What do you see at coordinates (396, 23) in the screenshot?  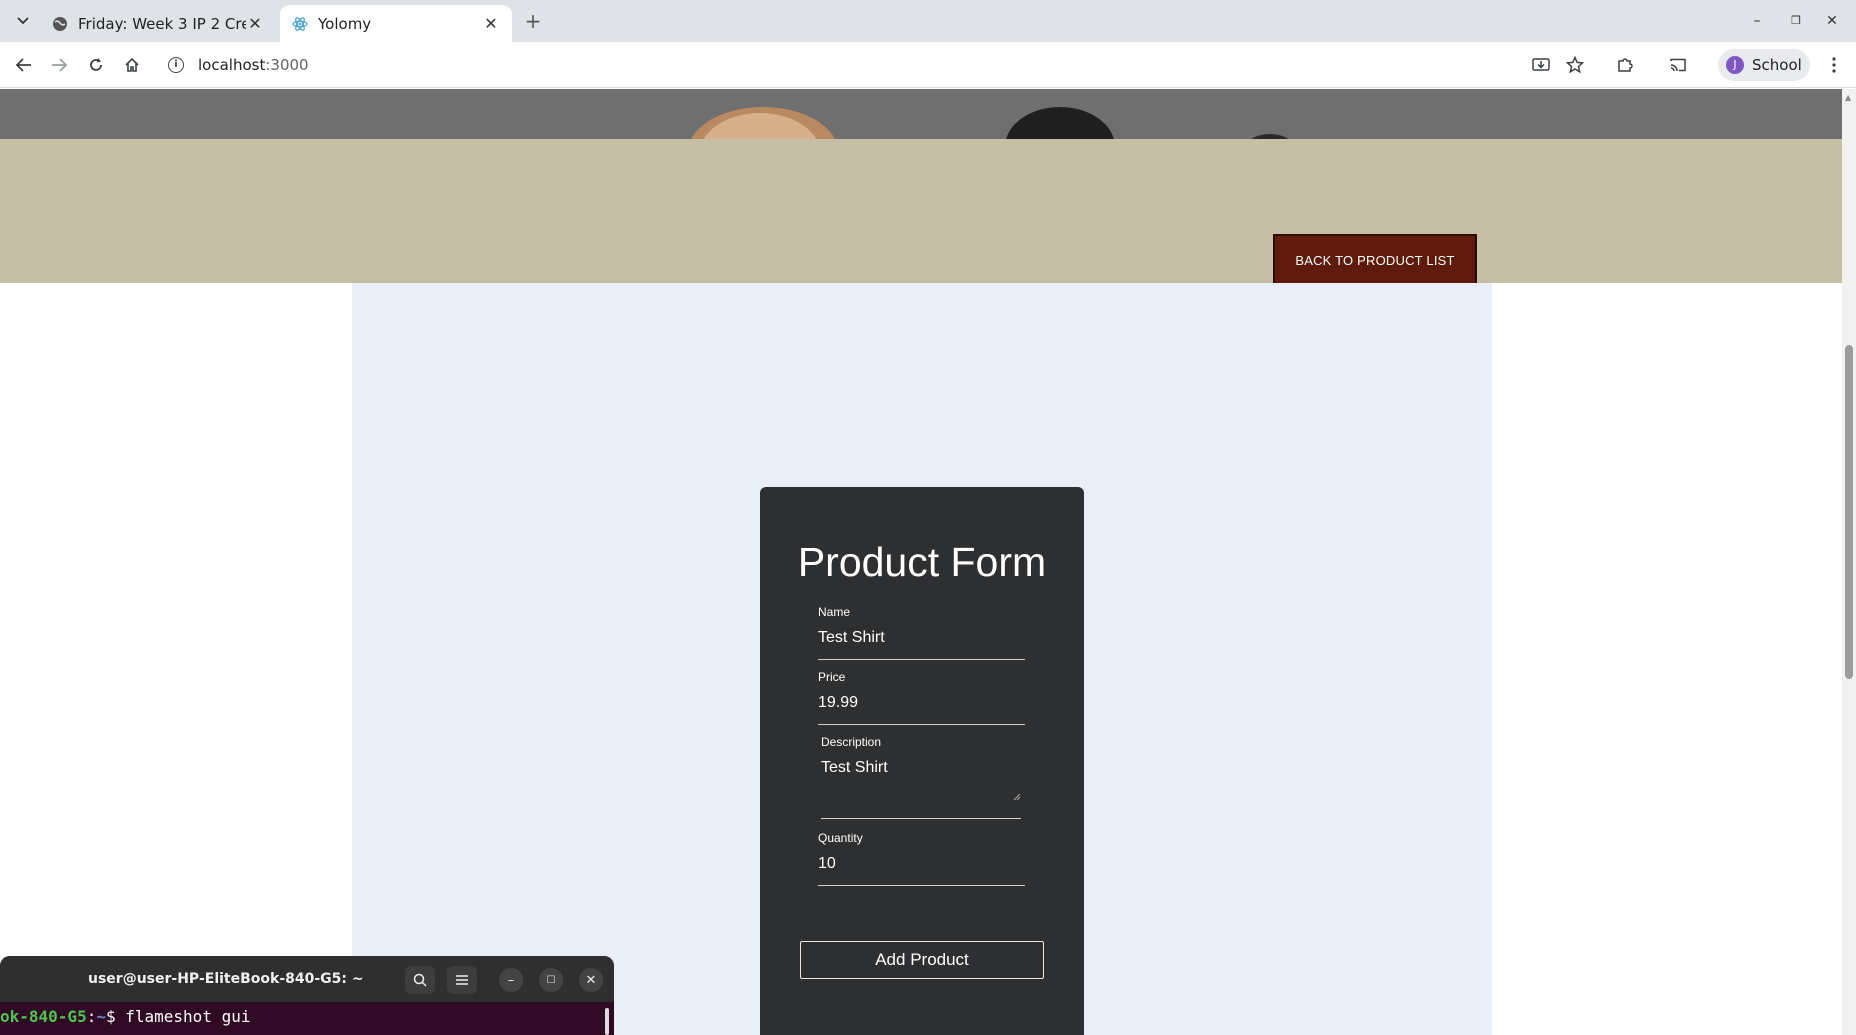 I see `tab-yolomy: Yolomy ✕` at bounding box center [396, 23].